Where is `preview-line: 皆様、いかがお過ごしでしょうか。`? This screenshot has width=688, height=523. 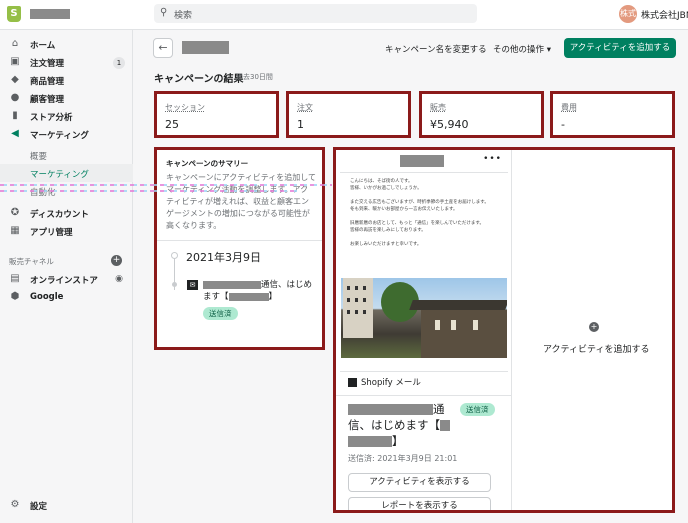
preview-line: 皆様、いかがお過ごしでしょうか。 is located at coordinates (386, 188).